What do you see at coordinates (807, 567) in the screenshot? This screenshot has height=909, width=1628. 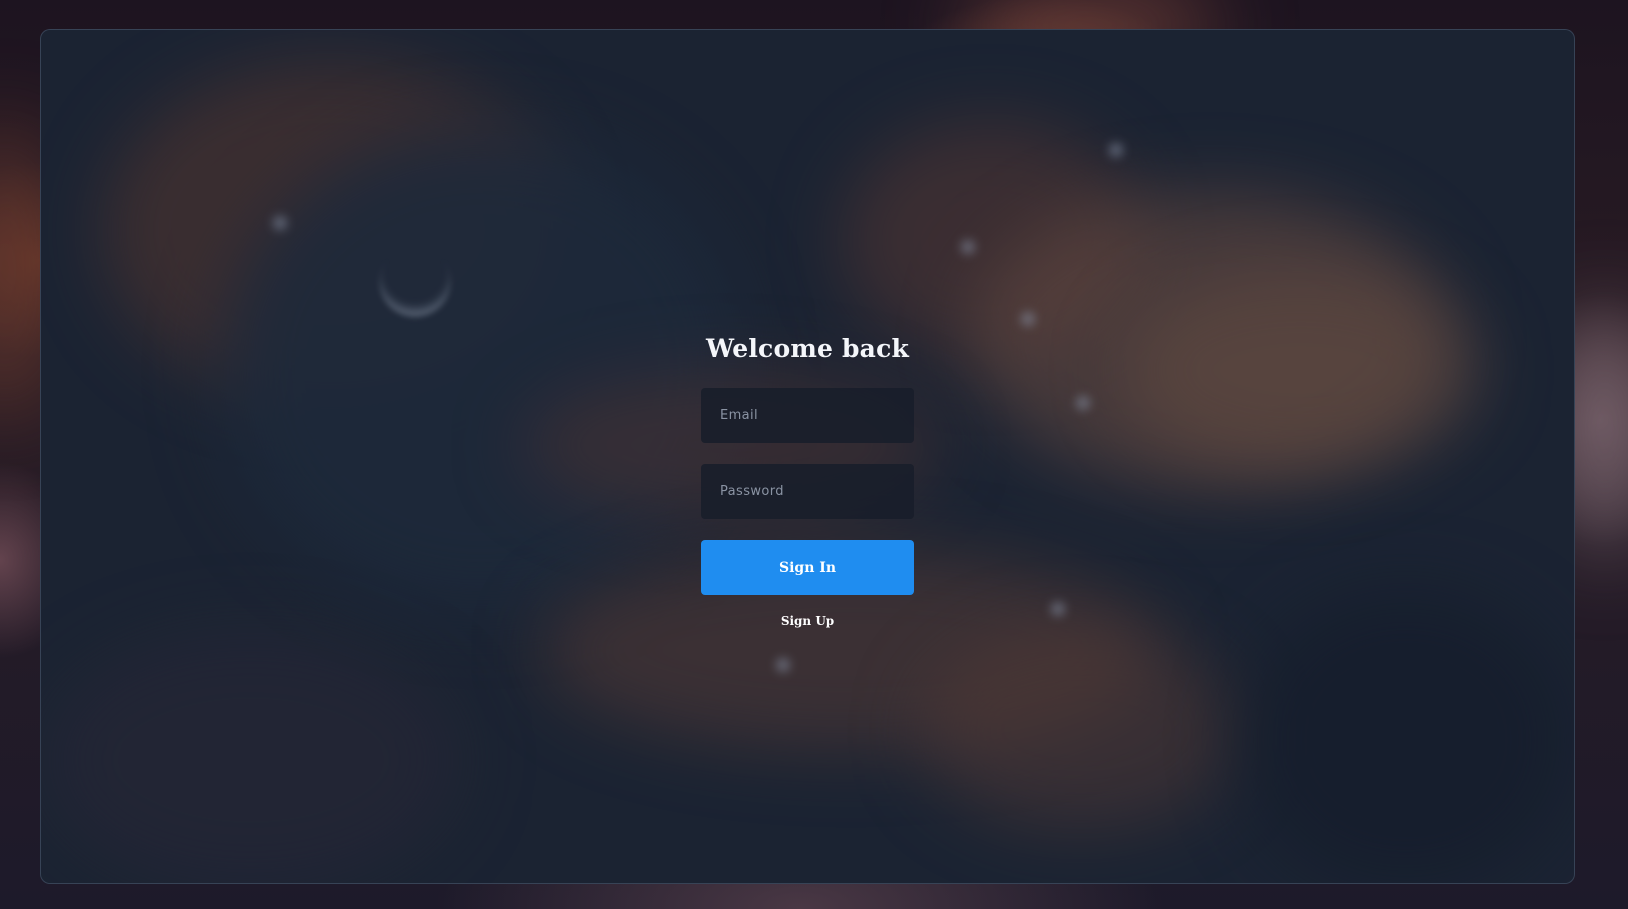 I see `sign-in-button: Sign In` at bounding box center [807, 567].